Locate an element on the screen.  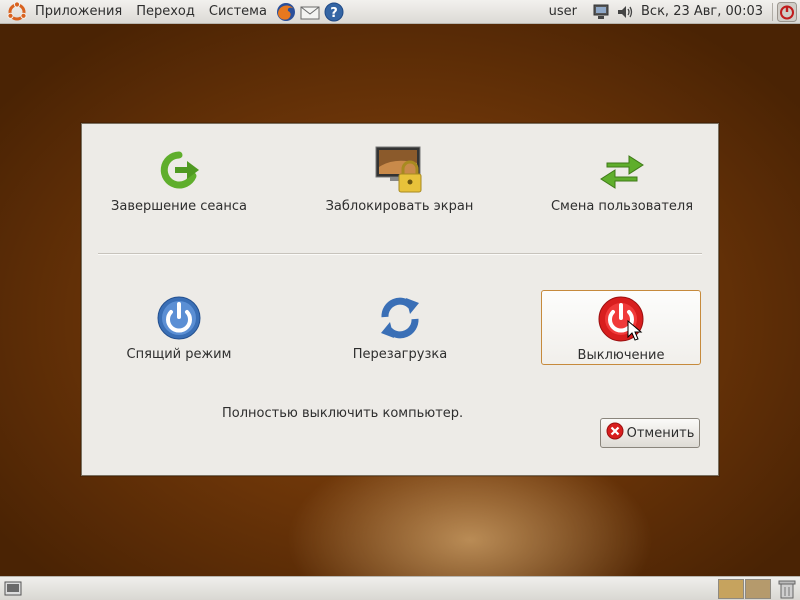
section-divider is located at coordinates (400, 253).